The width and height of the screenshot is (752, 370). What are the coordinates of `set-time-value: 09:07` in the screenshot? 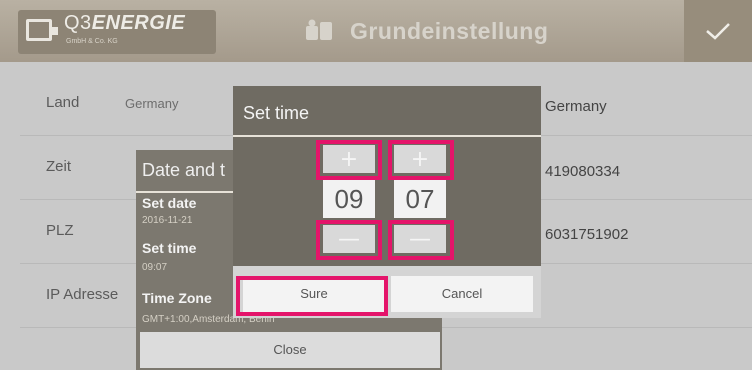 It's located at (155, 267).